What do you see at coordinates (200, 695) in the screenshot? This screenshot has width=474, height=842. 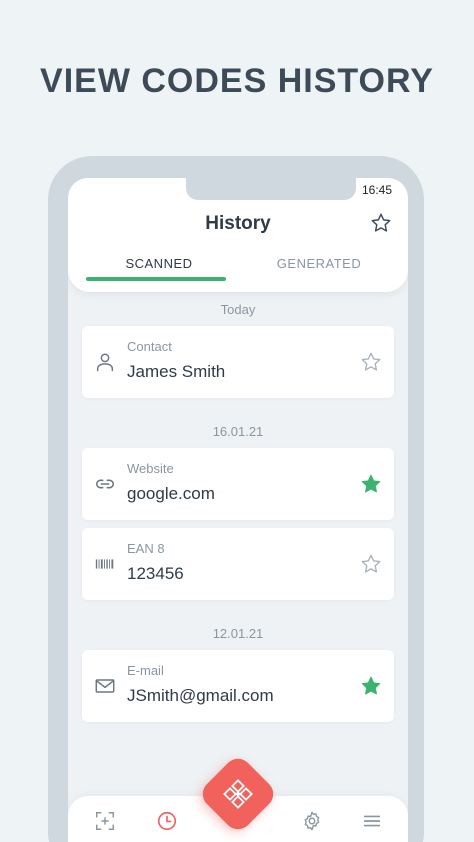 I see `item-value: JSmith@gmail.com` at bounding box center [200, 695].